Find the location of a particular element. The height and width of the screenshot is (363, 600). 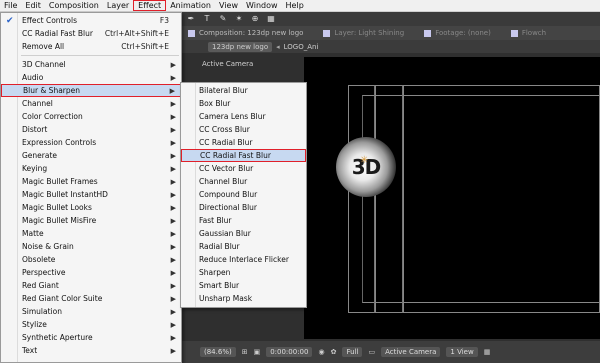

menu-item-simulation: Simulation ▶ is located at coordinates (91, 311).